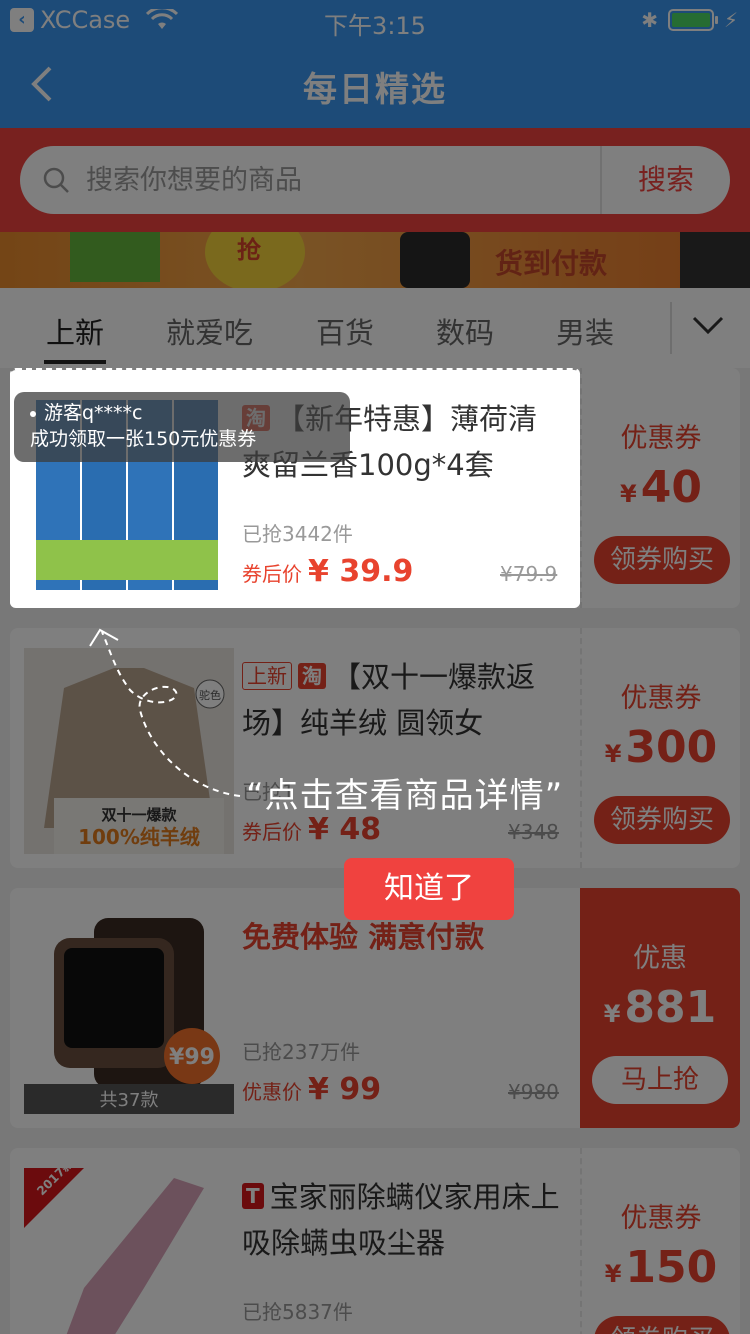  What do you see at coordinates (255, 260) in the screenshot?
I see `grab-badge: 抢` at bounding box center [255, 260].